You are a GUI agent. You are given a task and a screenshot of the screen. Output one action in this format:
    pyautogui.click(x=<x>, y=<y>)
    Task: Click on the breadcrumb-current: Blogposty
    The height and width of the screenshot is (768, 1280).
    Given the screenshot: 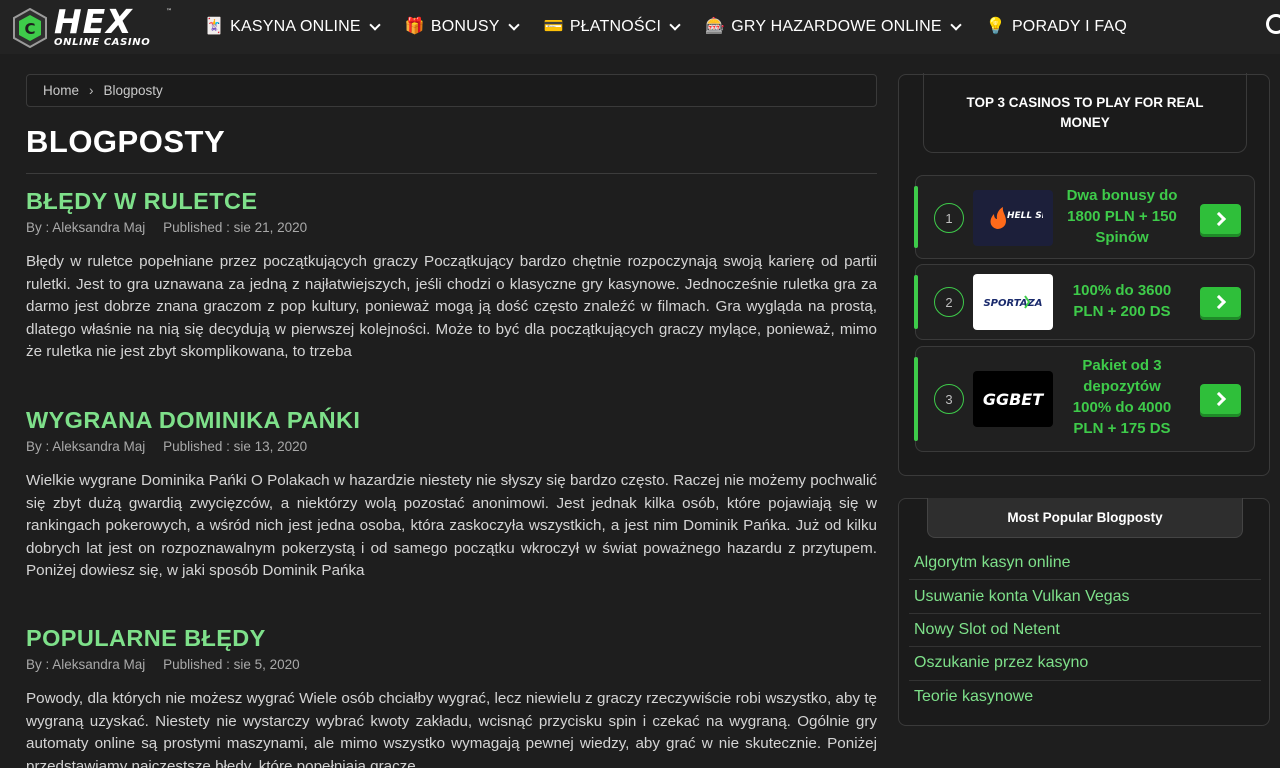 What is the action you would take?
    pyautogui.click(x=133, y=90)
    